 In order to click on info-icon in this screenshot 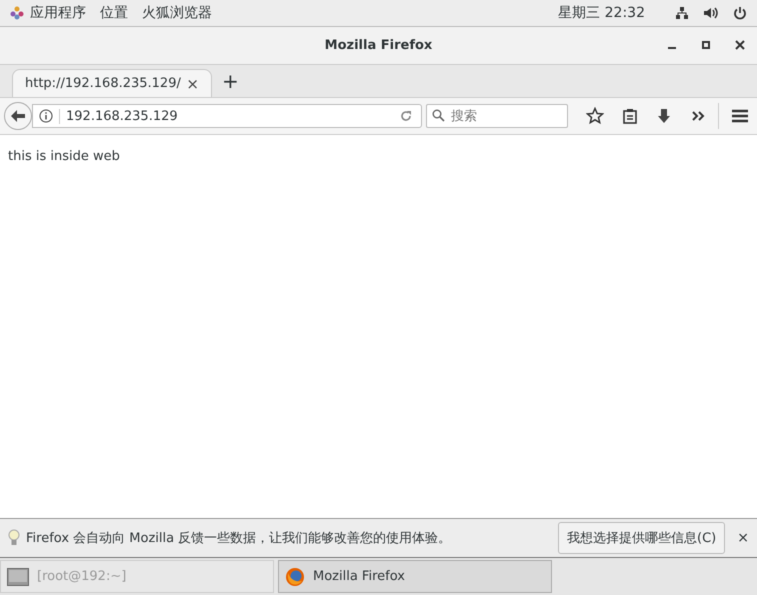, I will do `click(46, 116)`.